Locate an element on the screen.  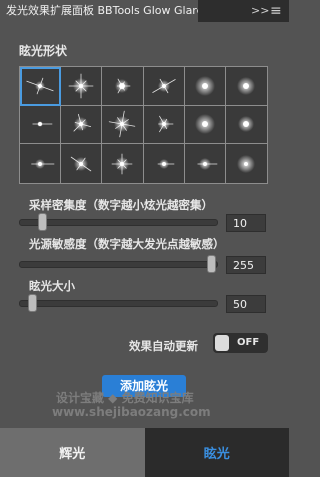
bottom-tab-bar: 辉光 眩光 is located at coordinates (144, 452).